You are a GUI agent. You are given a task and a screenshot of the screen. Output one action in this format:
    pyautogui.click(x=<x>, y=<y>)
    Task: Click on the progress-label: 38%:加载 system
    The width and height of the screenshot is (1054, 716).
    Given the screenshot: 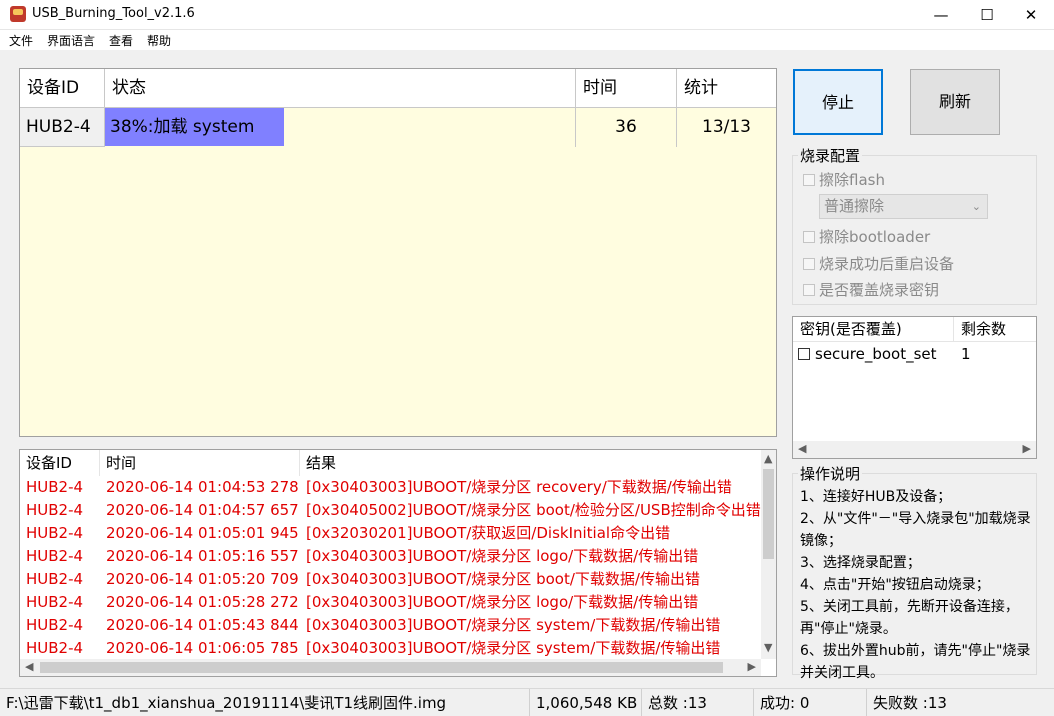 What is the action you would take?
    pyautogui.click(x=182, y=127)
    